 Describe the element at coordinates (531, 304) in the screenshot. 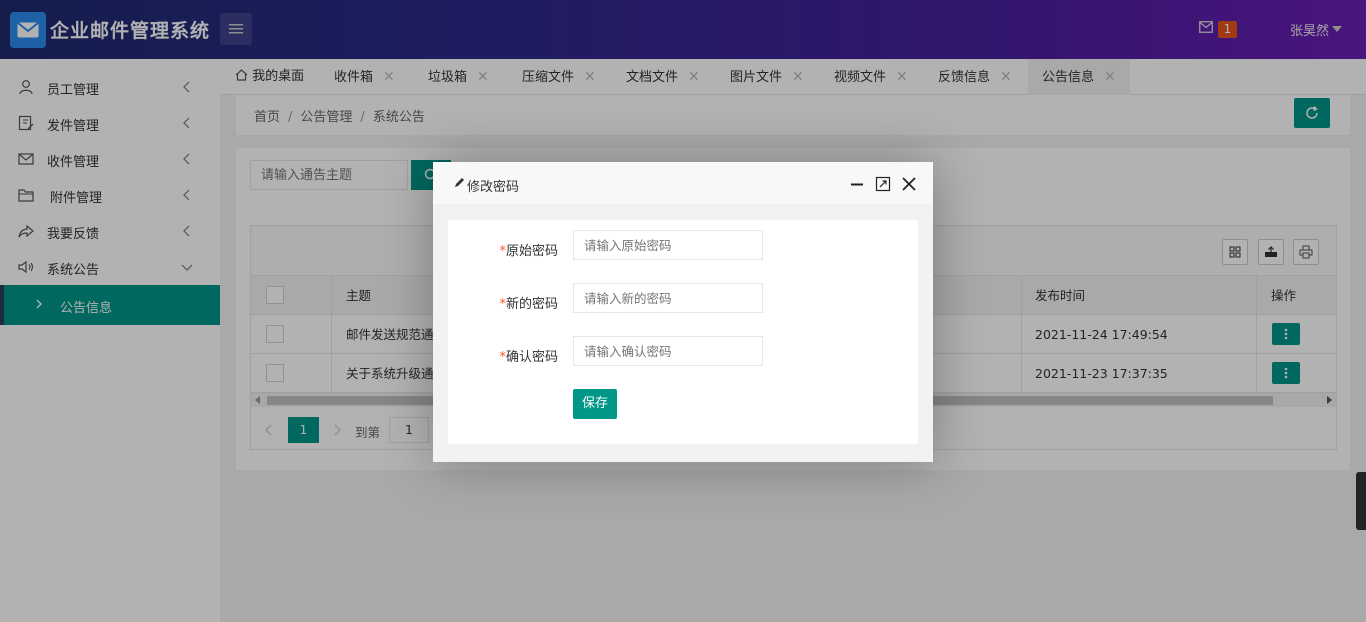

I see `field-label: 新的密码` at that location.